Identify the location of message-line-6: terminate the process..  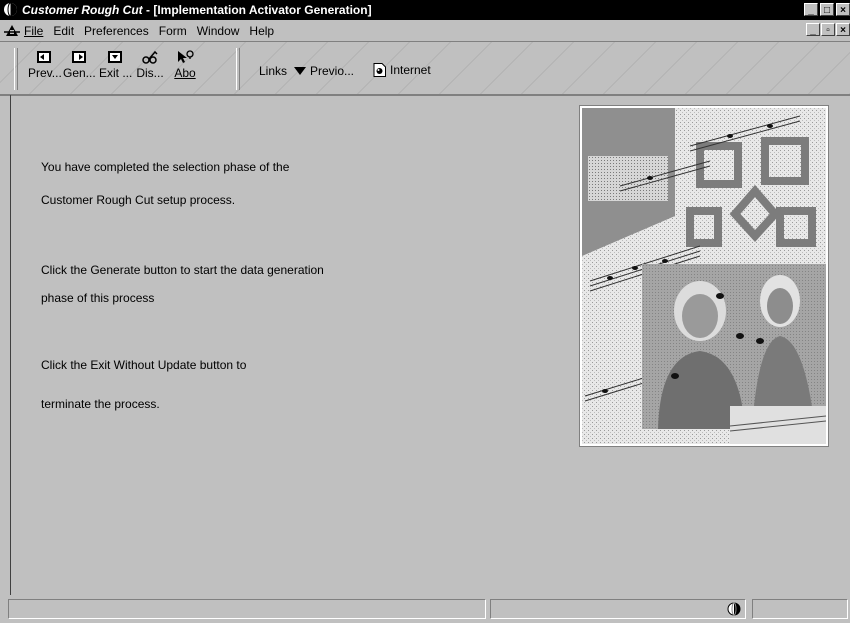
(100, 404).